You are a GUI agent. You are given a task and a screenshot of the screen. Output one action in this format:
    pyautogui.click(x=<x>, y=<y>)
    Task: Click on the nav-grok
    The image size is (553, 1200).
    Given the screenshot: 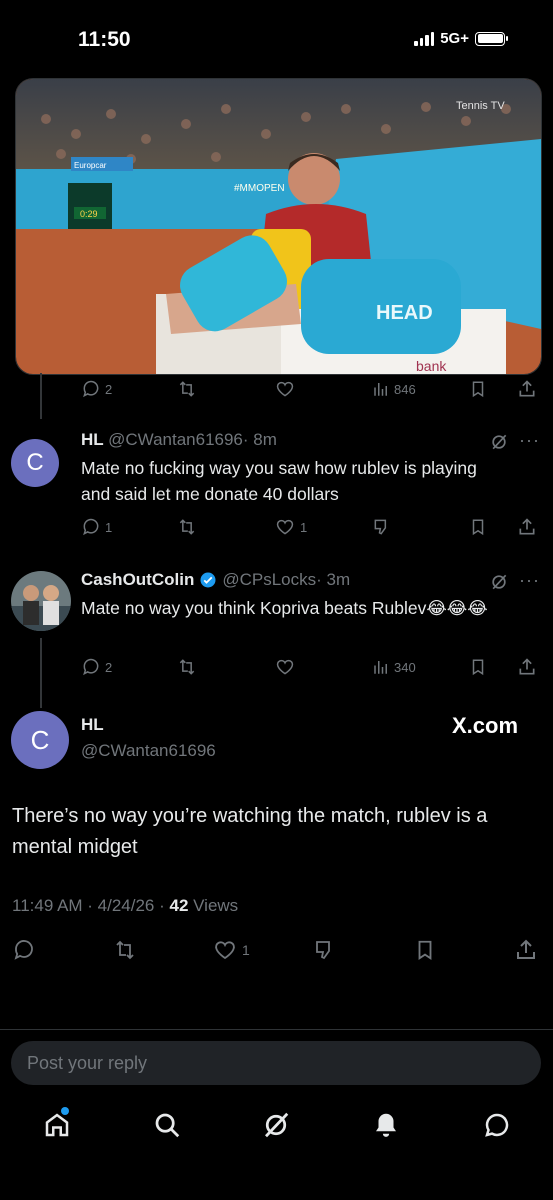 What is the action you would take?
    pyautogui.click(x=276, y=1127)
    